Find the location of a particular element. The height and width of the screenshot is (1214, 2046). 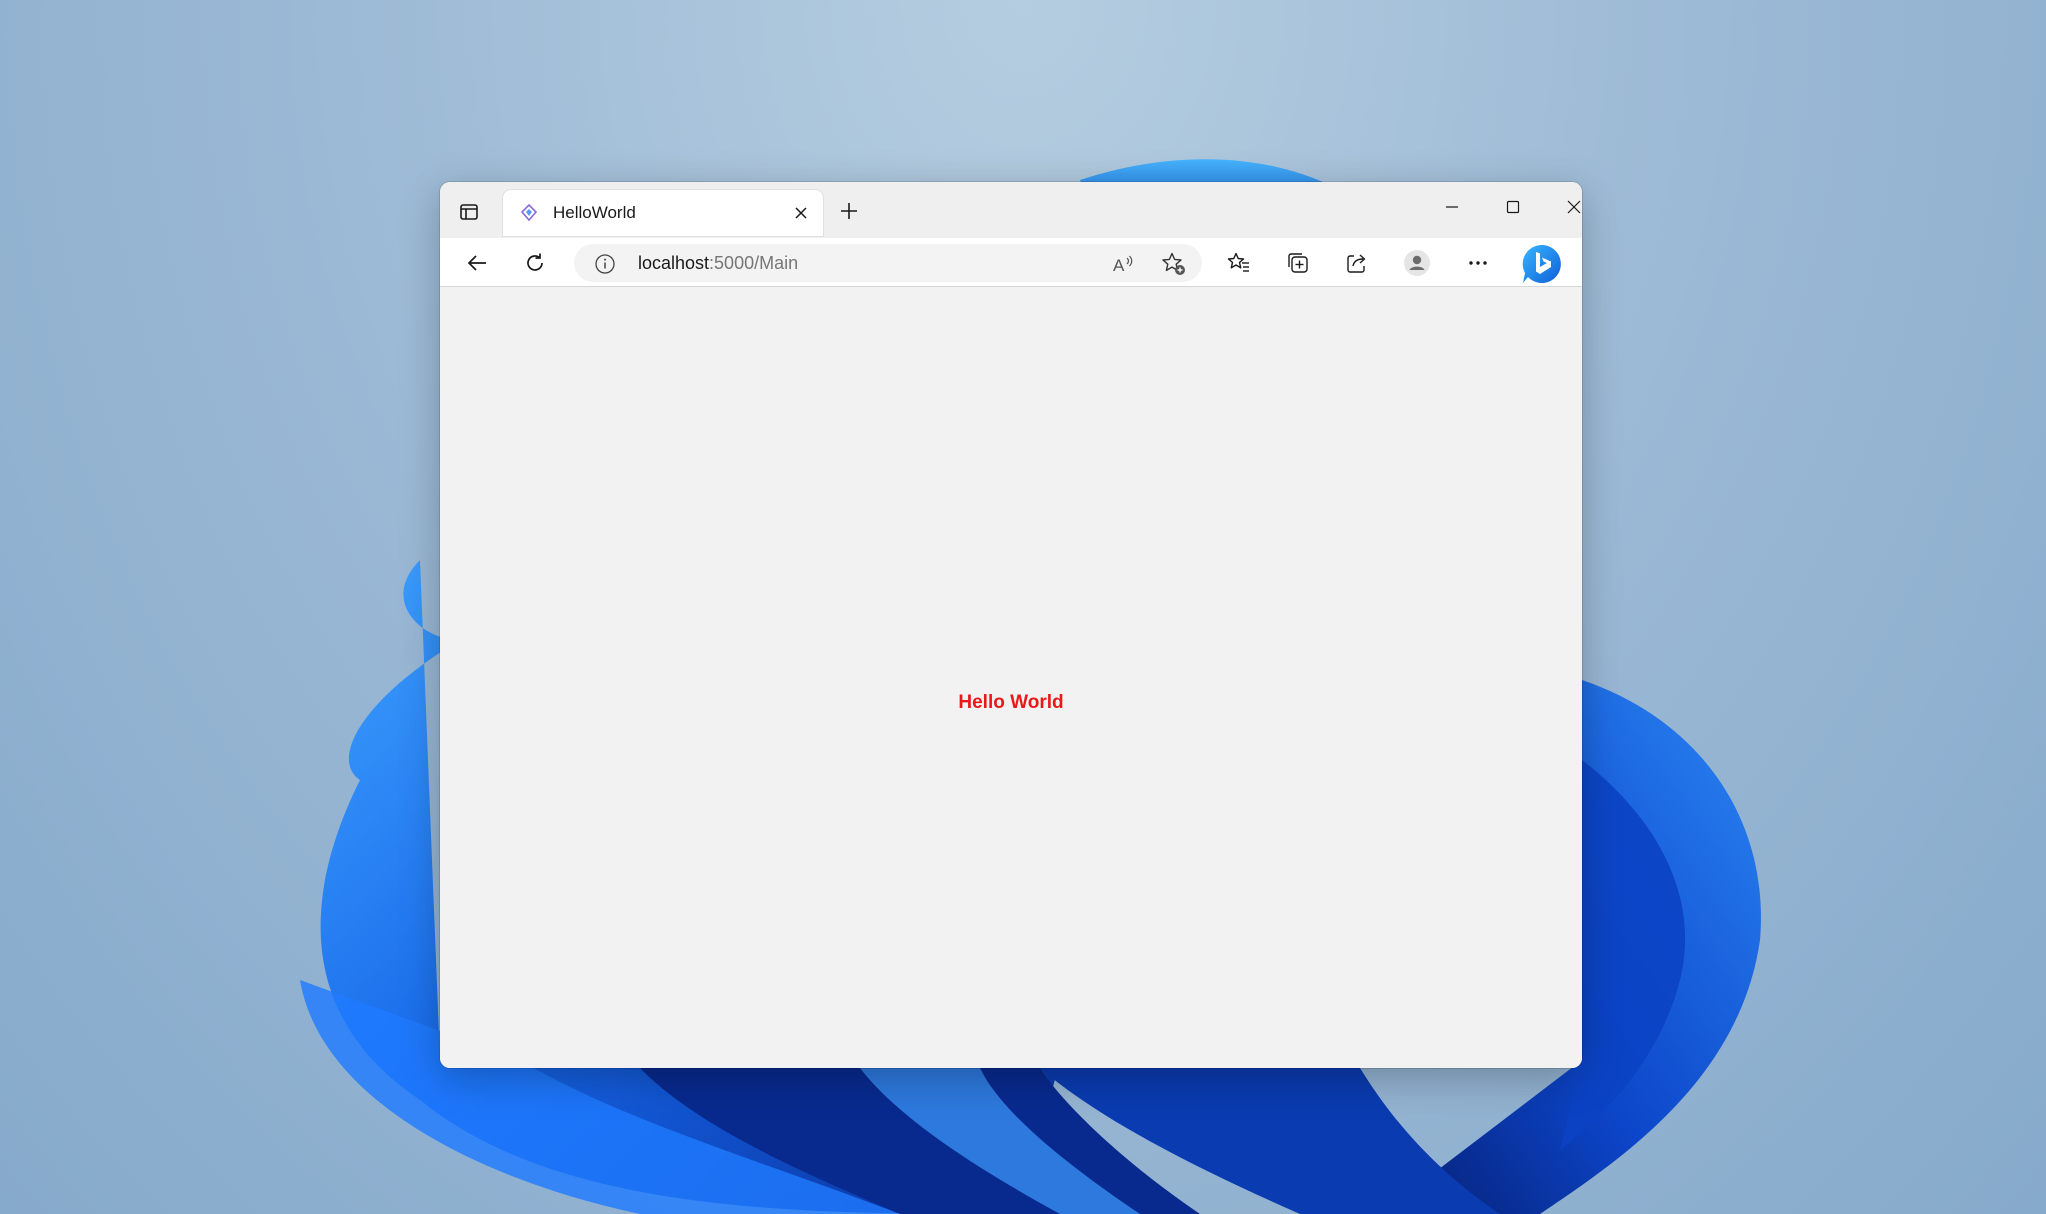

tab-actions-icon is located at coordinates (469, 212).